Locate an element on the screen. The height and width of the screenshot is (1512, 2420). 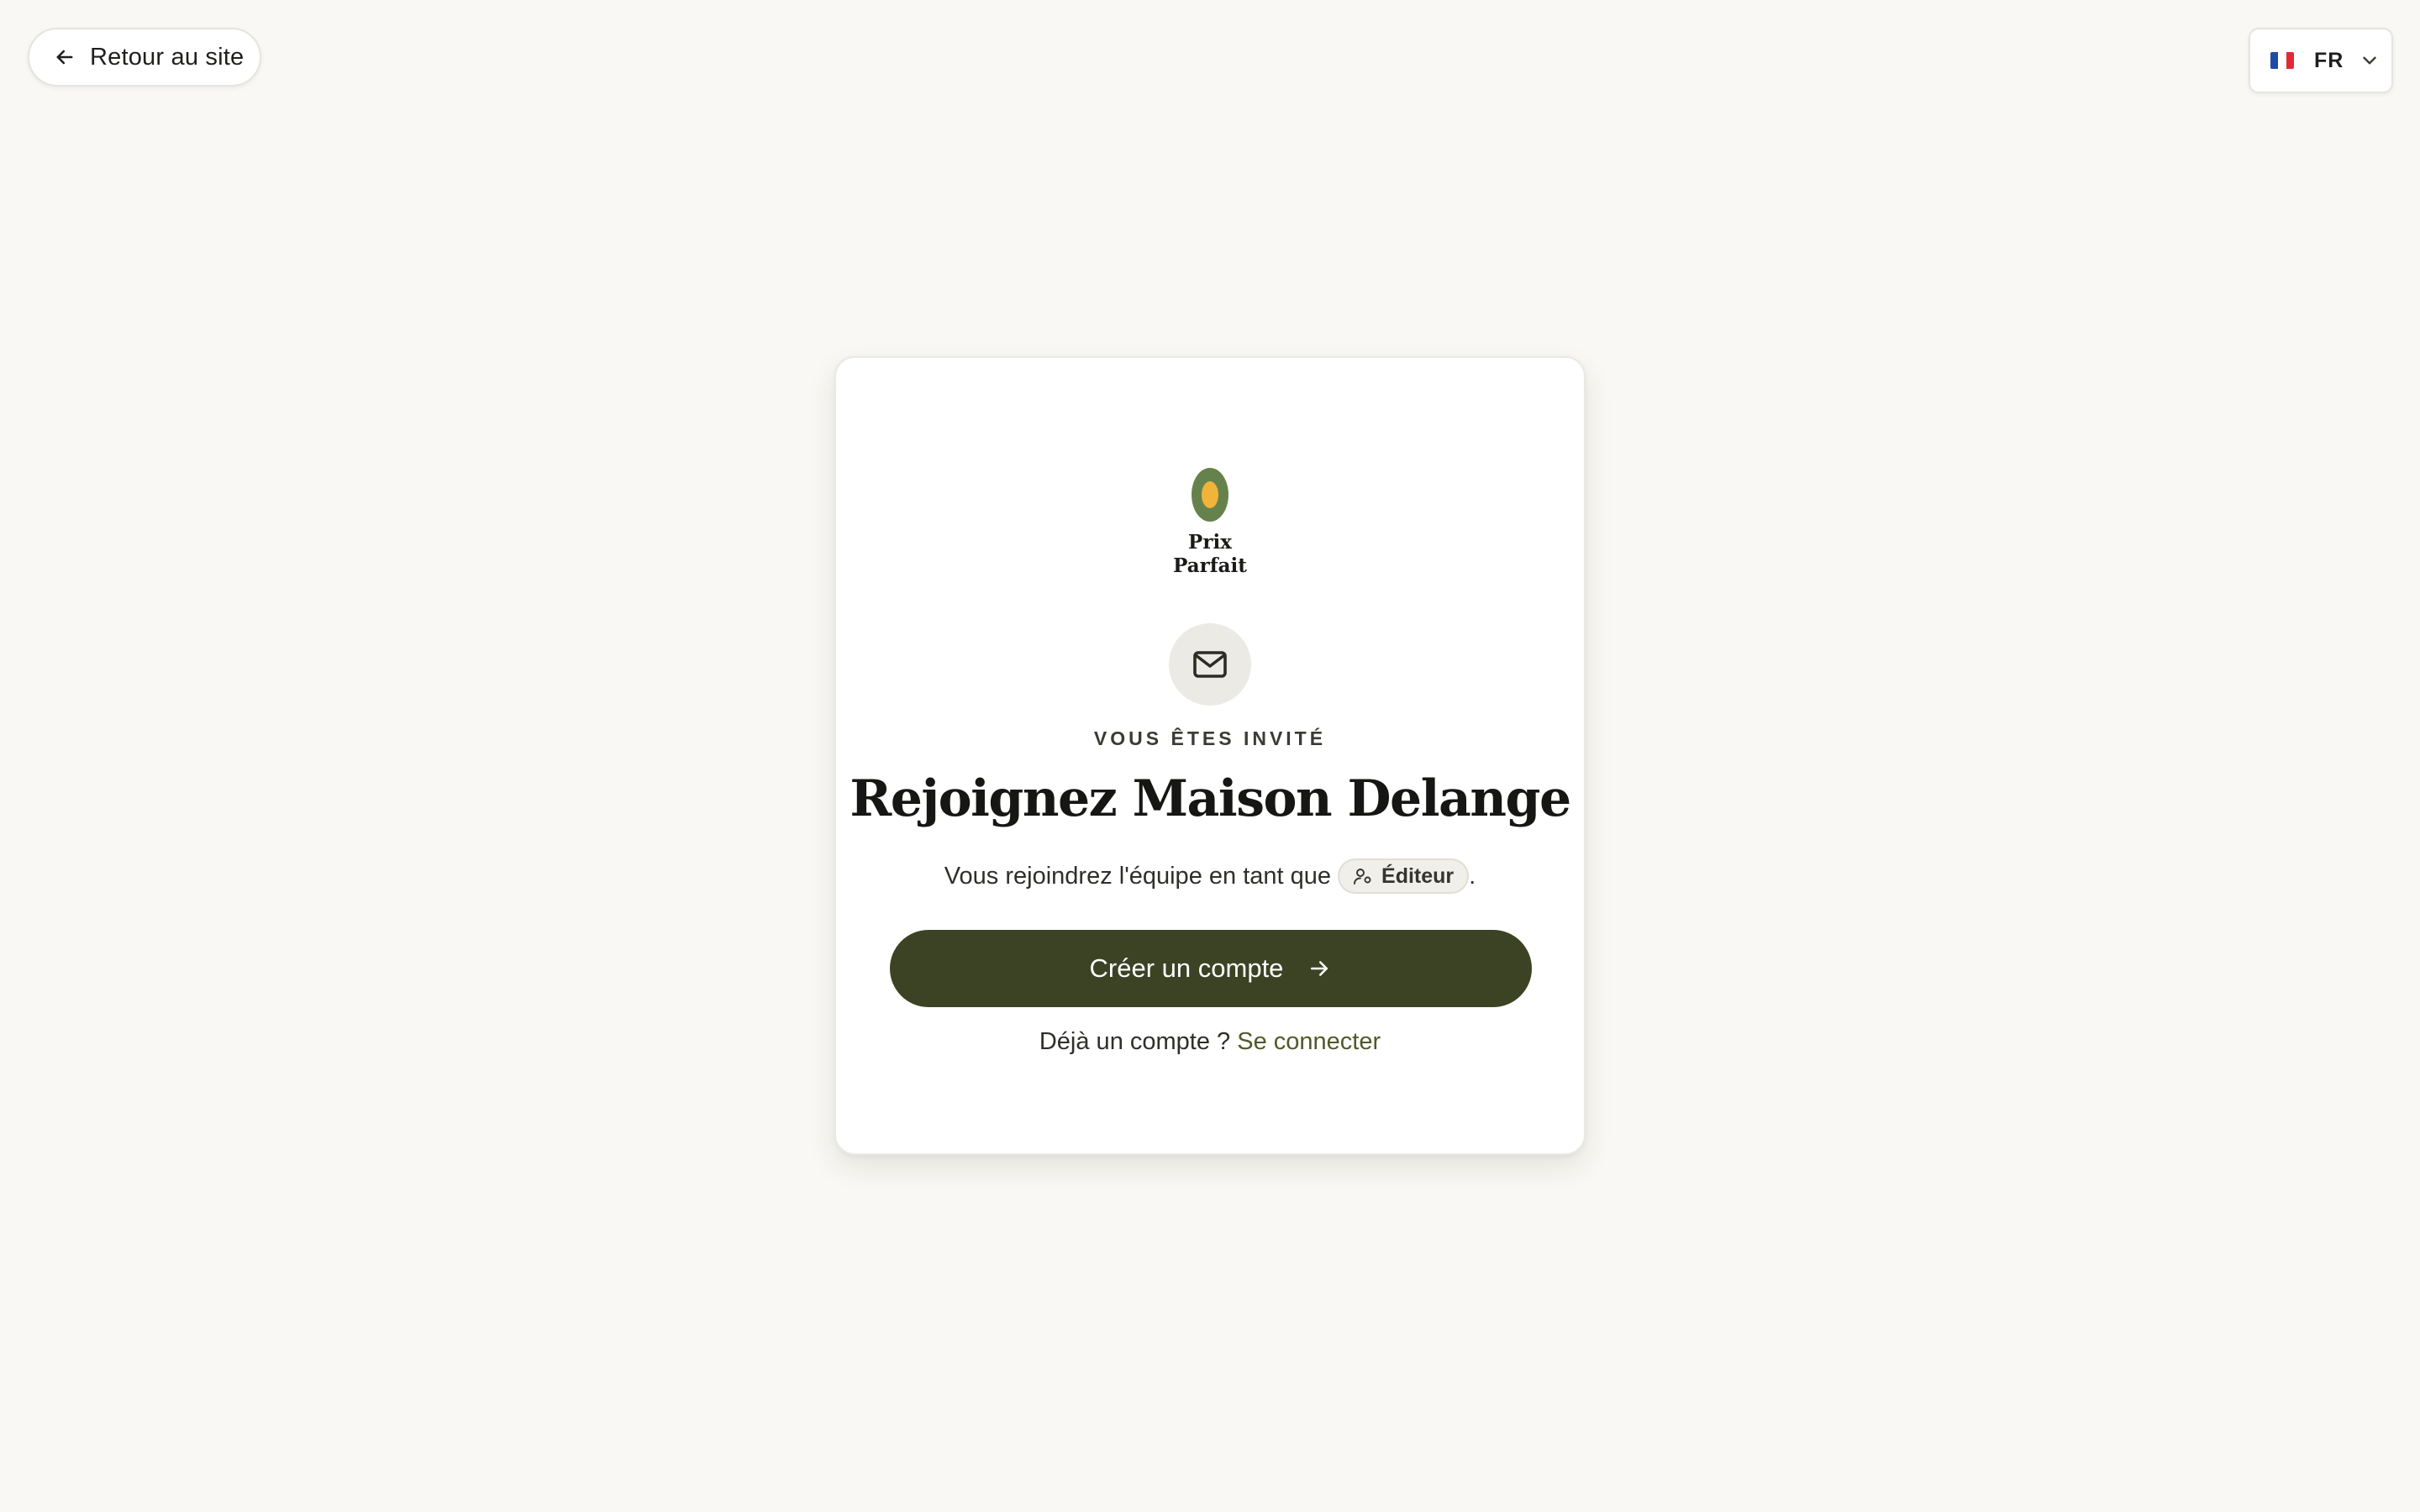
user-role-icon is located at coordinates (1363, 876).